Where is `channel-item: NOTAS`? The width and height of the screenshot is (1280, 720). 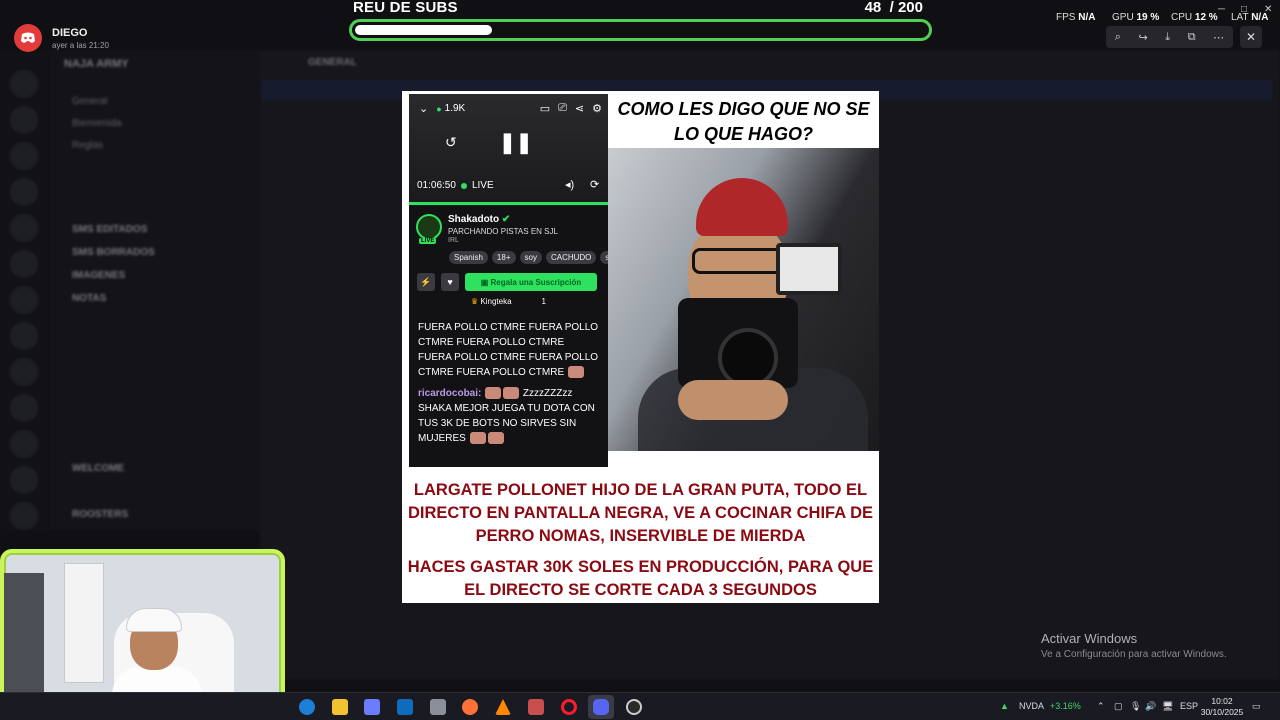 channel-item: NOTAS is located at coordinates (89, 298).